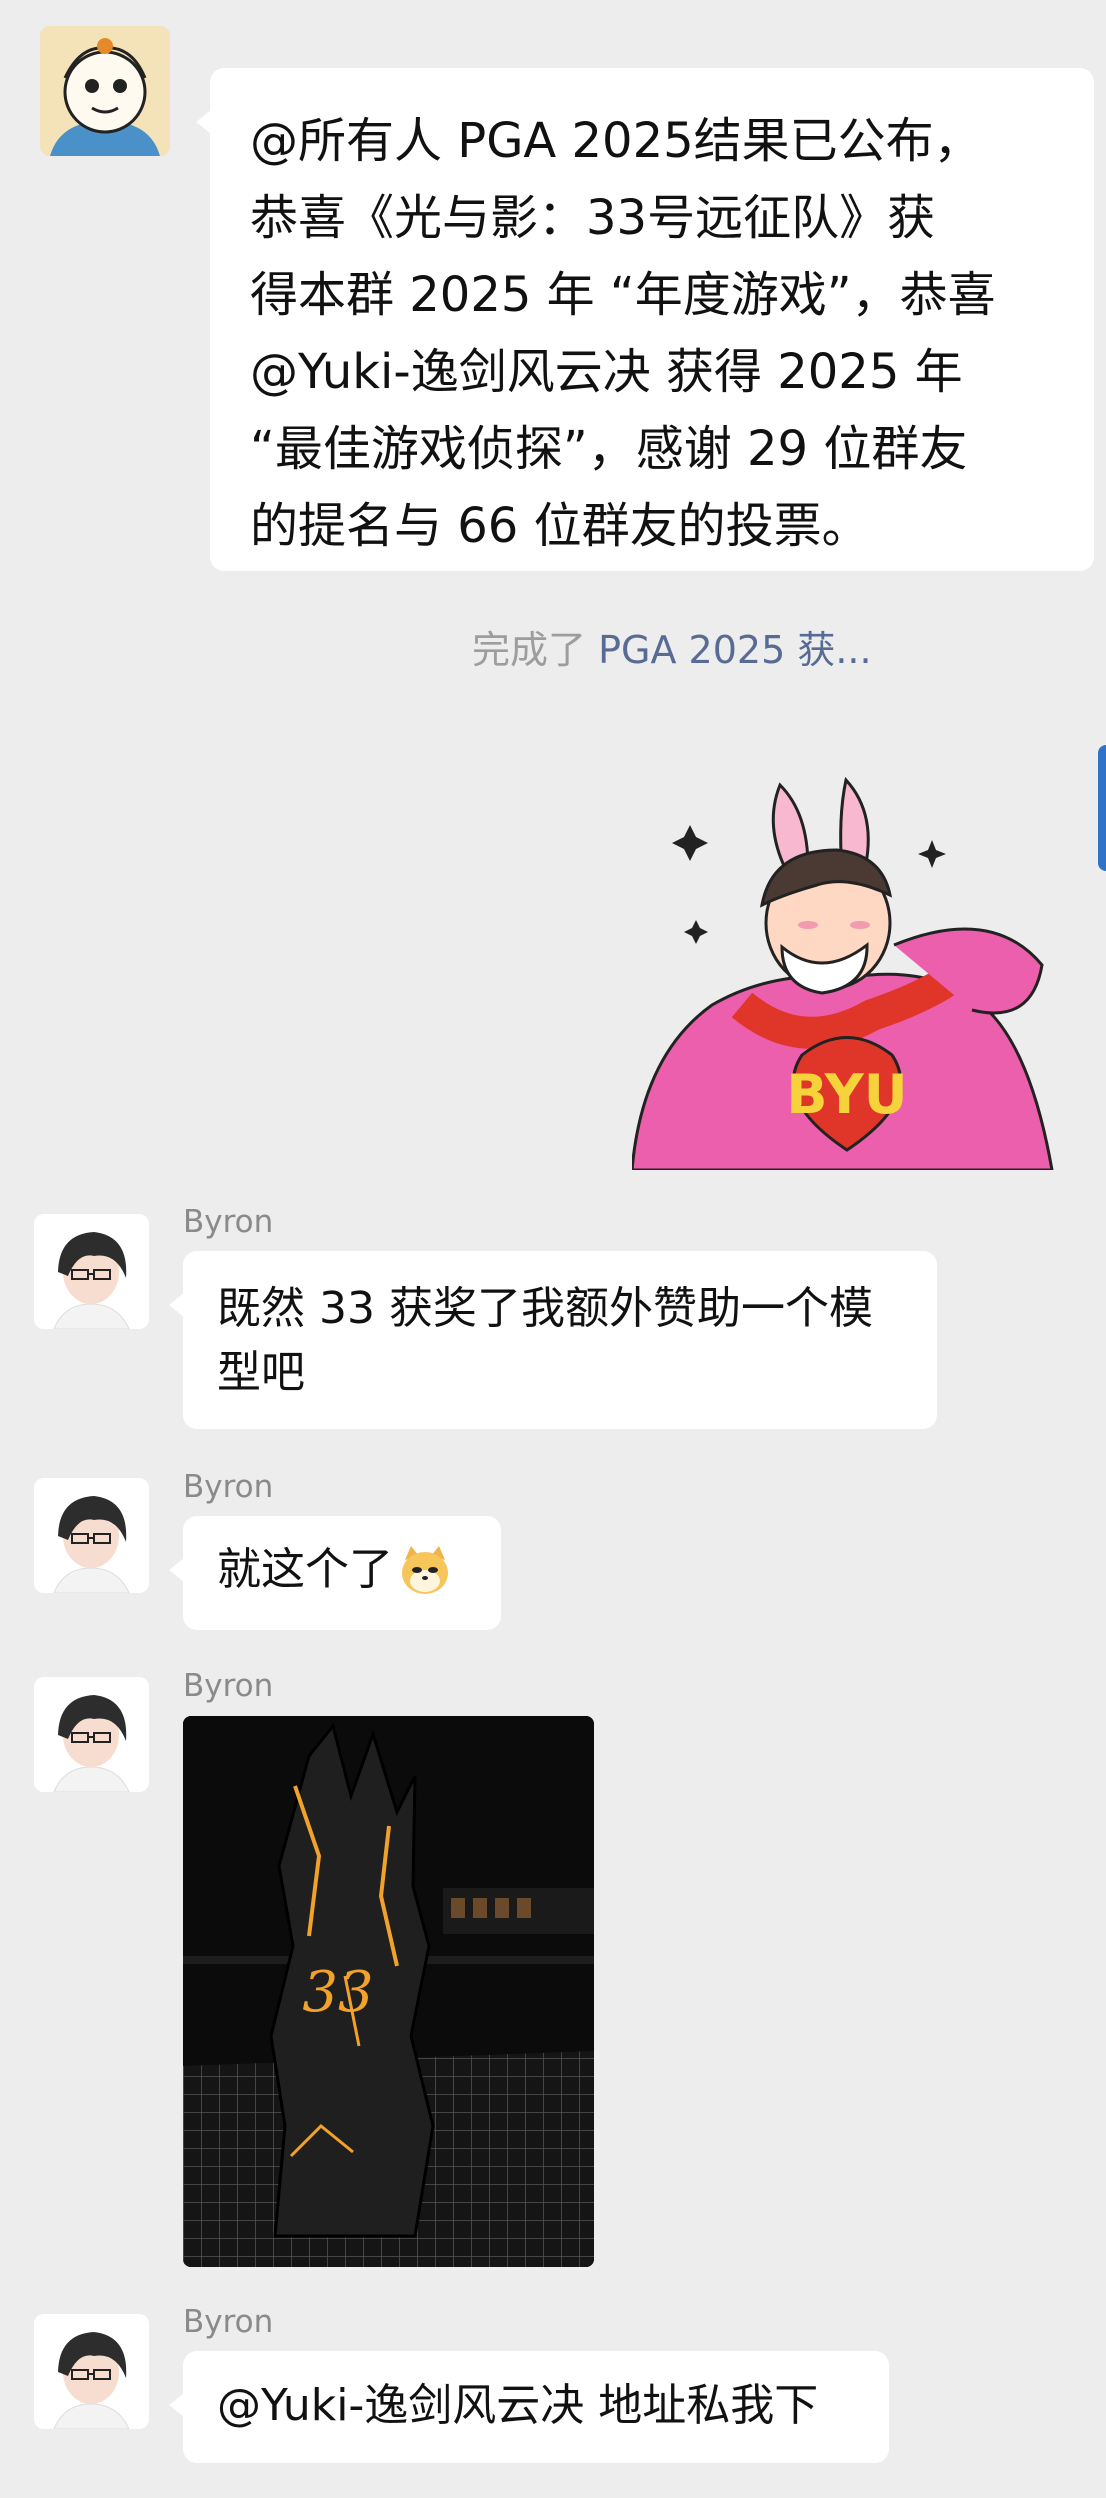 The image size is (1106, 2498). I want to click on doge-emoji-icon, so click(425, 1570).